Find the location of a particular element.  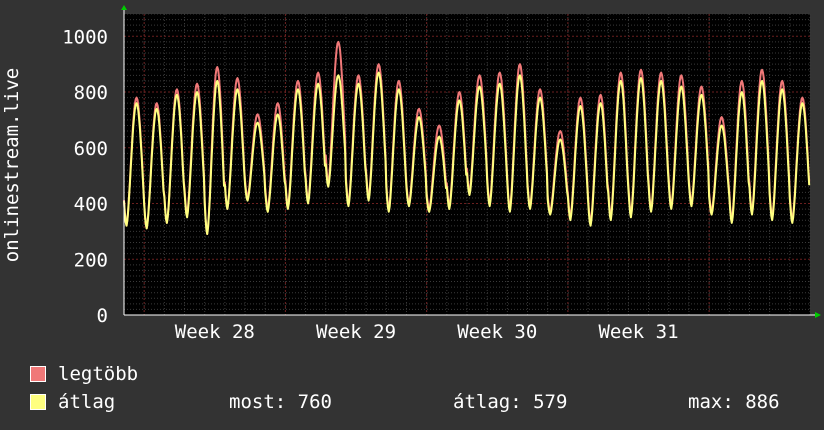

y-tick-label: 0 is located at coordinates (102, 316).